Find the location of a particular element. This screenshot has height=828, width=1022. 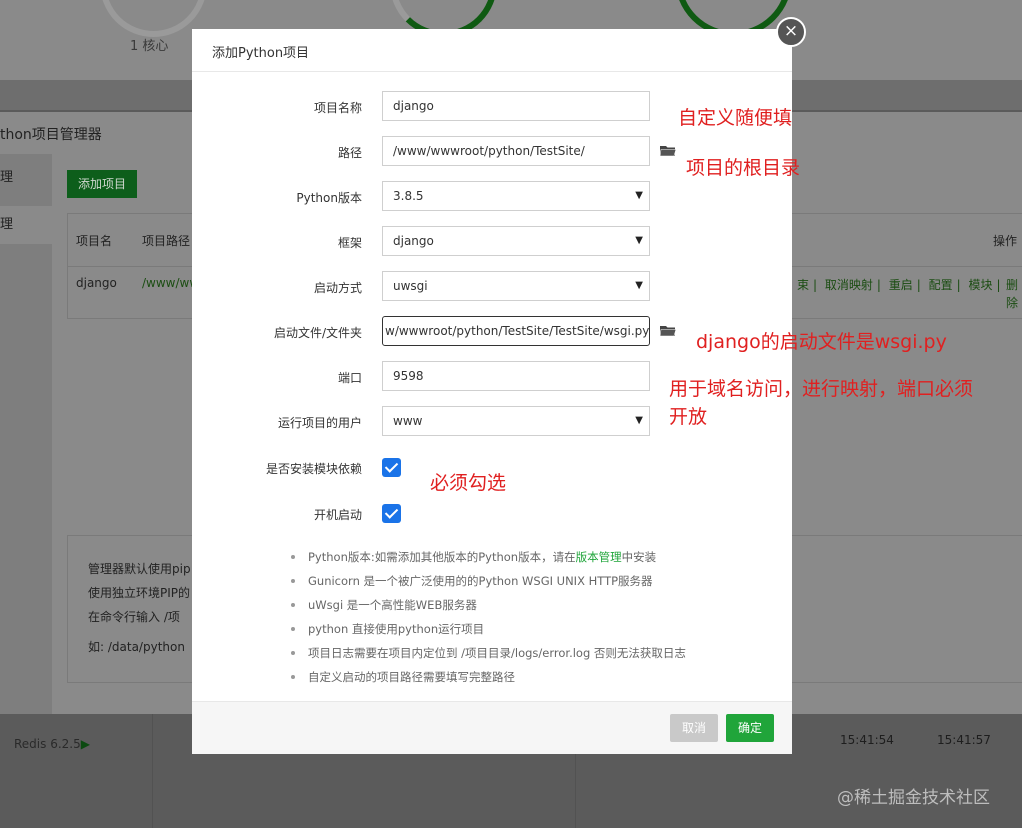

action-config: 配置 is located at coordinates (941, 285).